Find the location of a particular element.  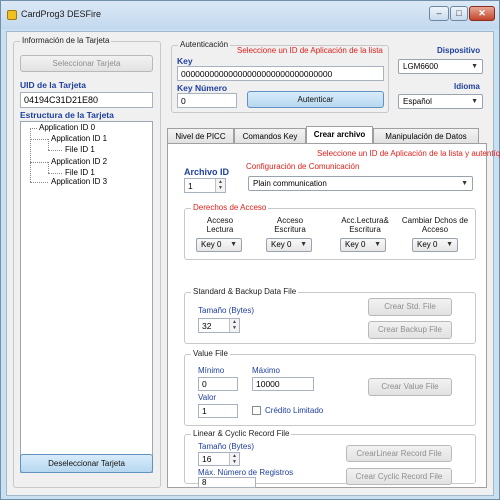

access-change-select: Key 0 ▼ is located at coordinates (435, 245).